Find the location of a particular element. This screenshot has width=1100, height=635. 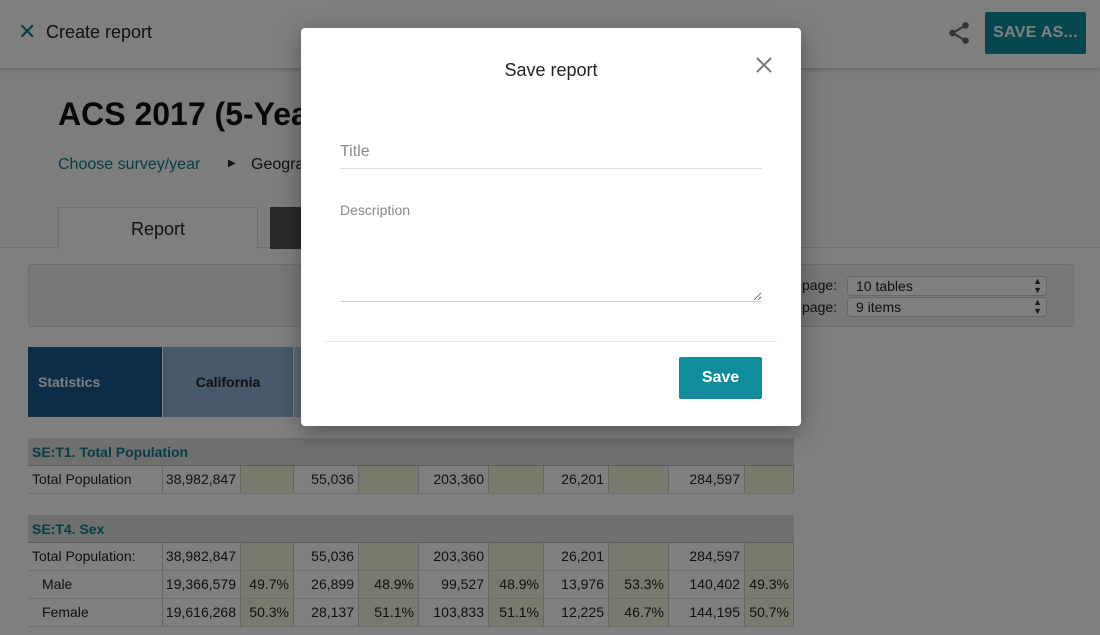

close-icon is located at coordinates (764, 65).